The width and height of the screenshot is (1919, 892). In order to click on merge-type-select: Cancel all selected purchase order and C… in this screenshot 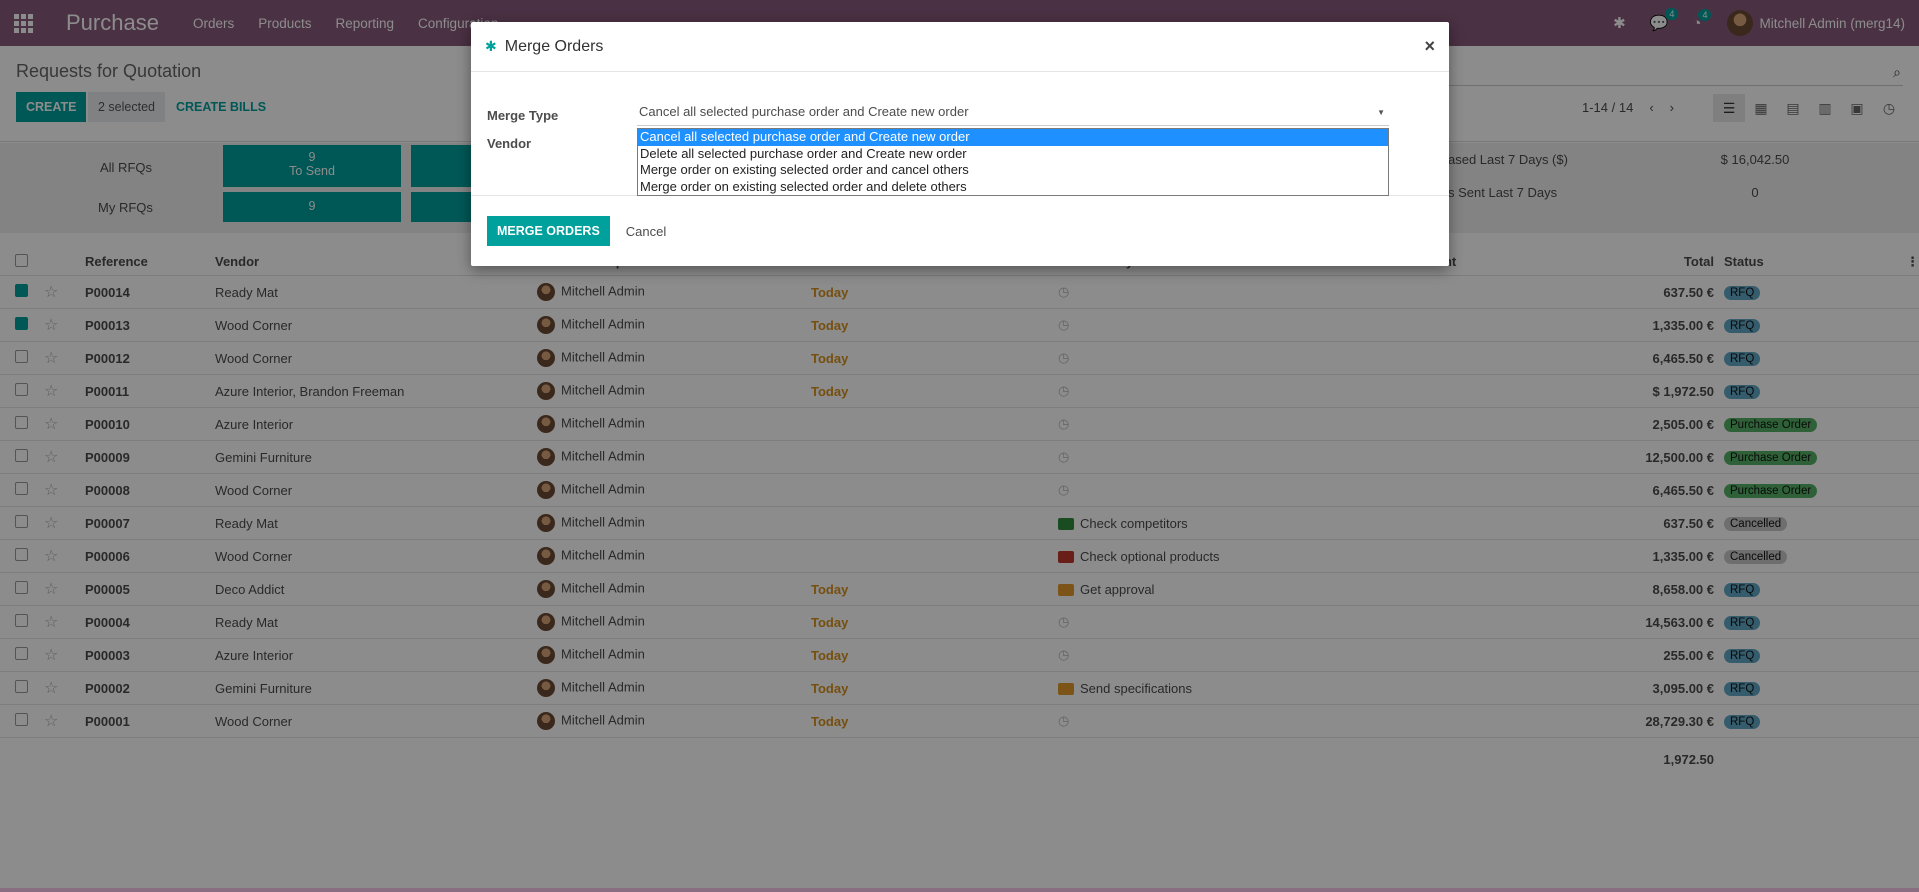, I will do `click(1013, 115)`.